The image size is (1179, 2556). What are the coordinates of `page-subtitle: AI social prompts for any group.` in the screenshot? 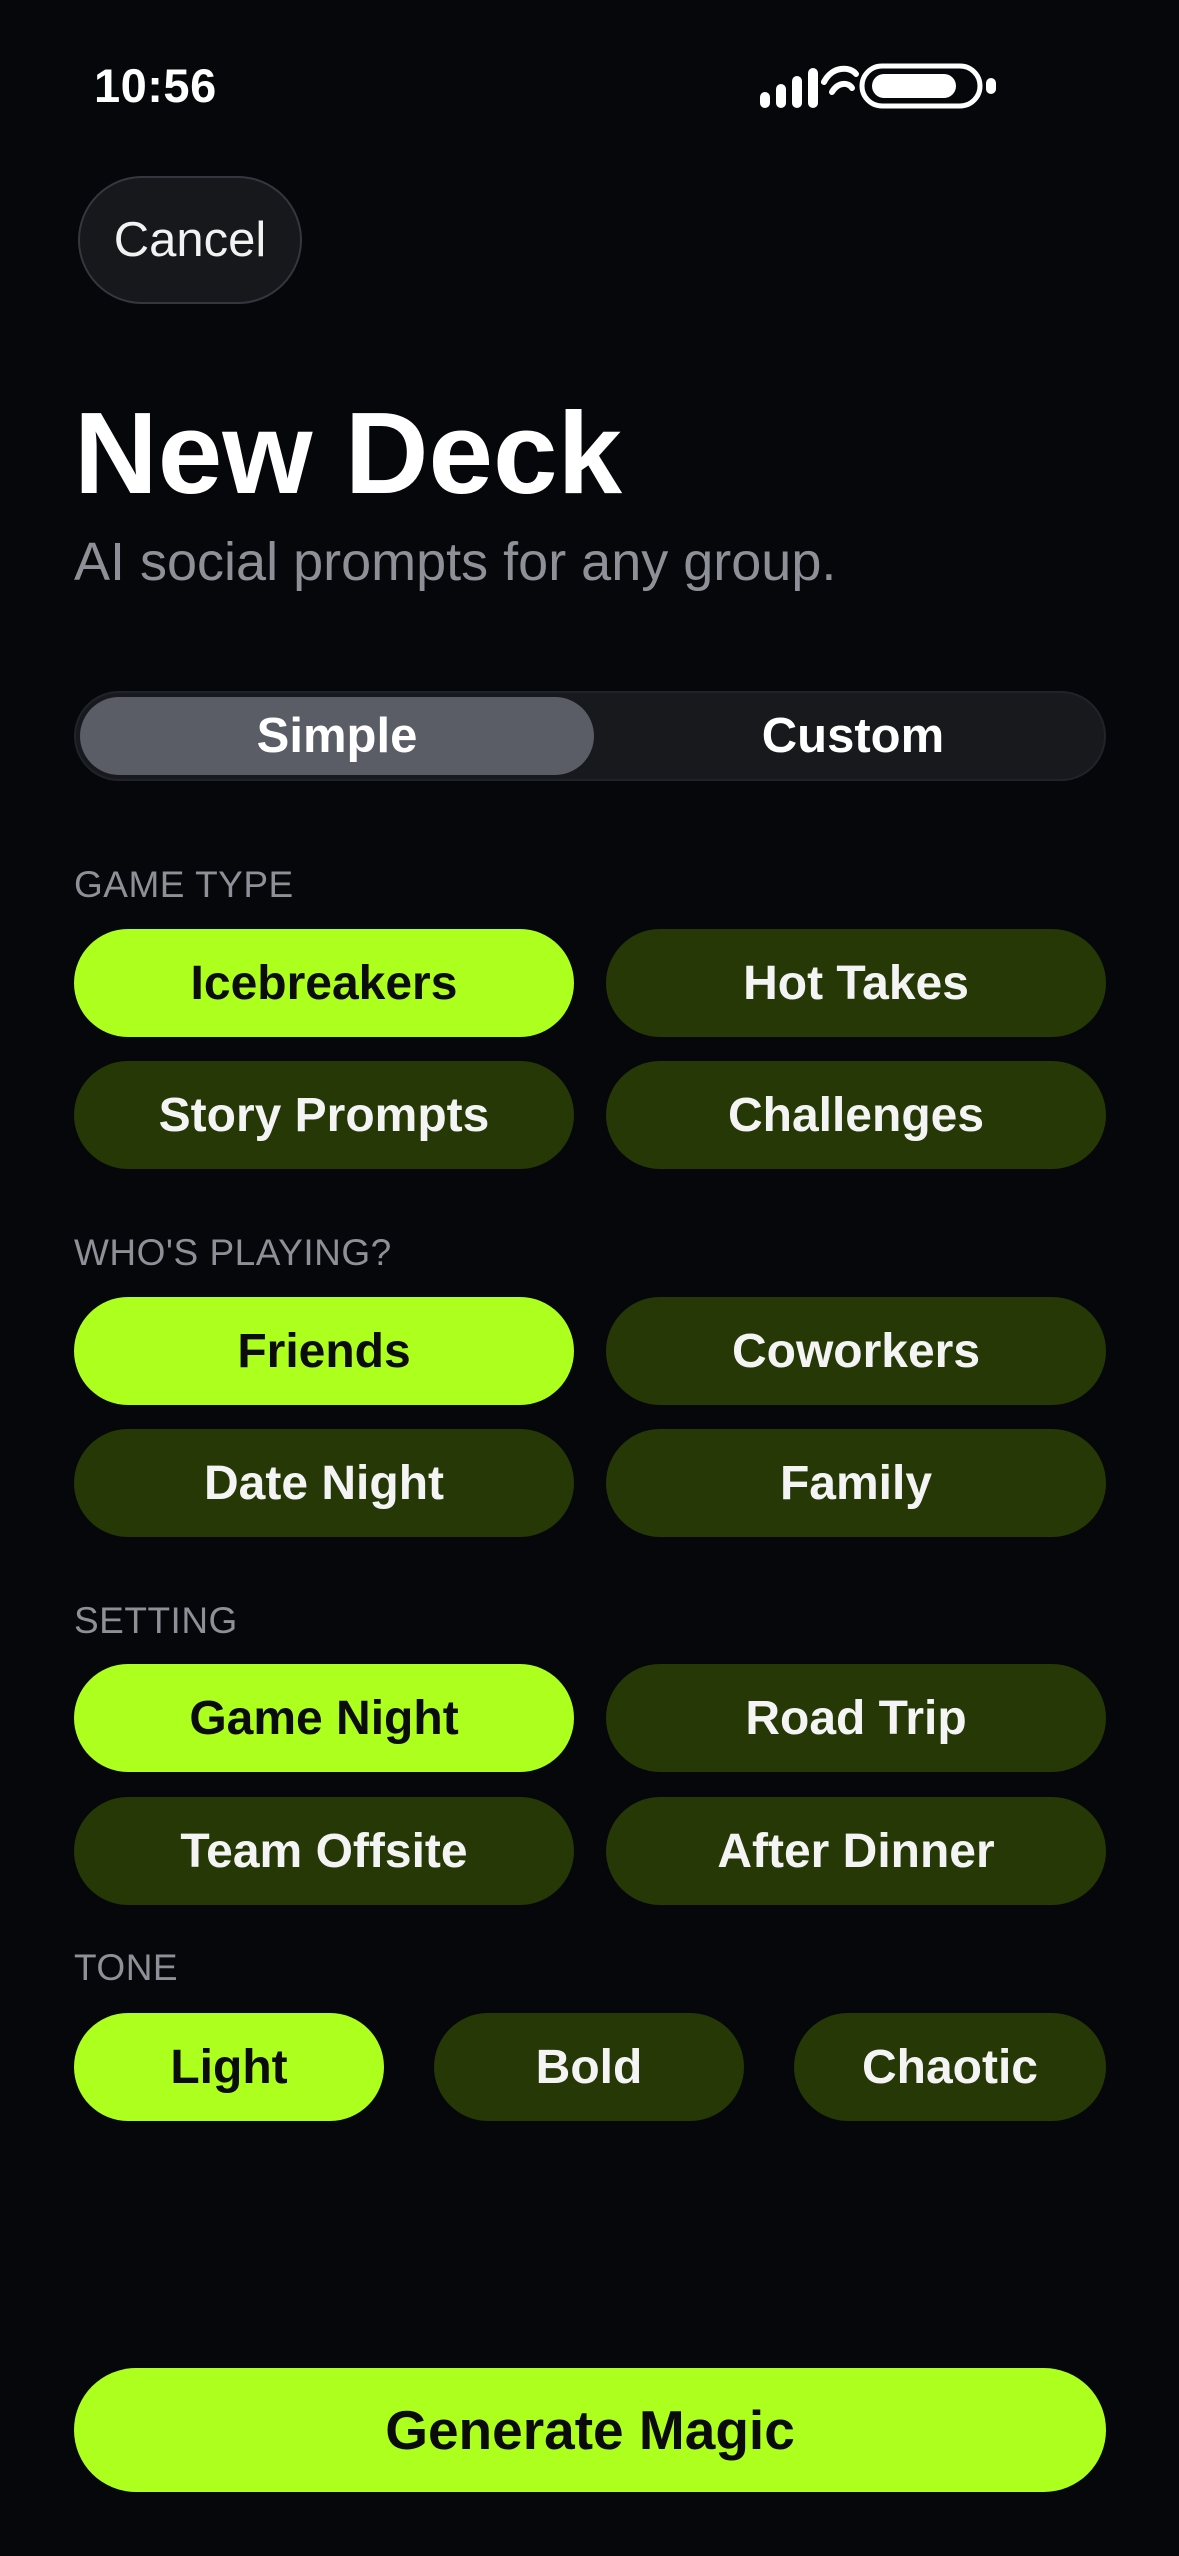 It's located at (455, 562).